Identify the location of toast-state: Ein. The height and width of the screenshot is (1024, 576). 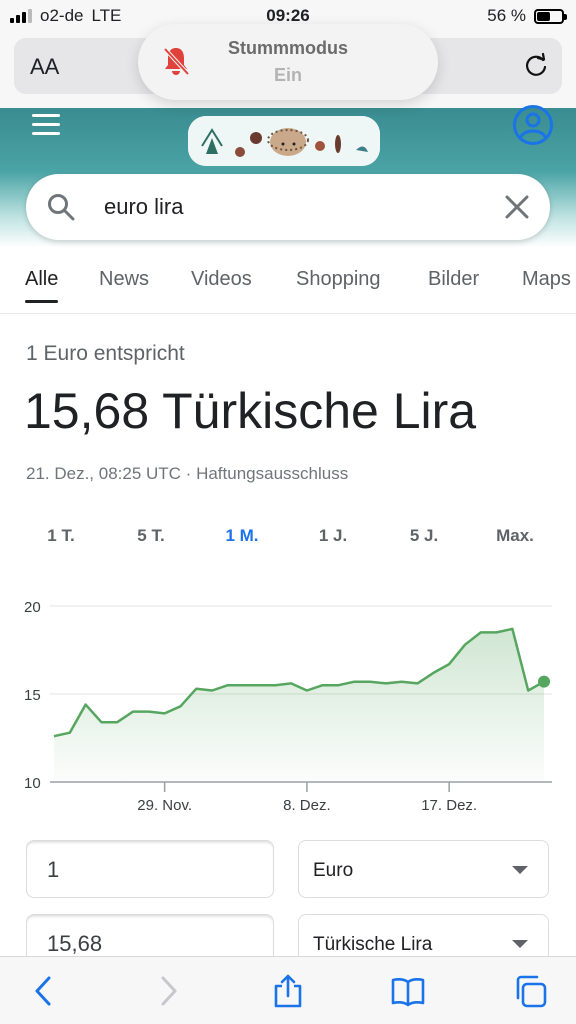
(287, 75).